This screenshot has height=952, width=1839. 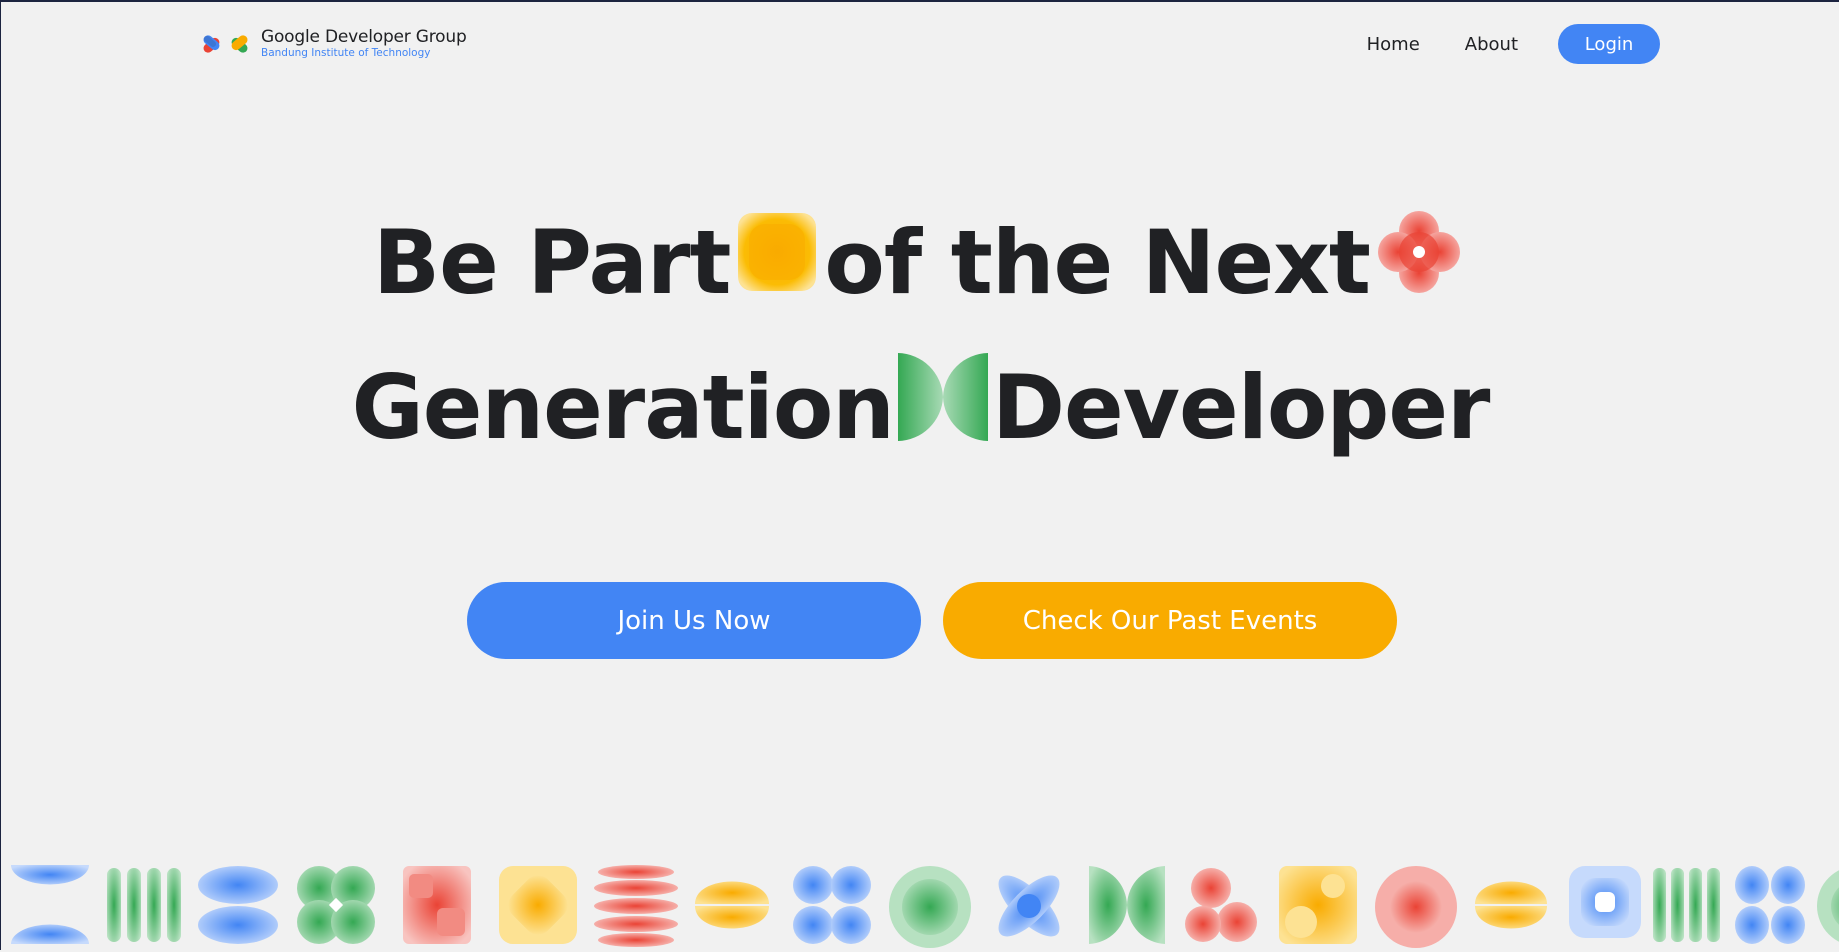 What do you see at coordinates (623, 407) in the screenshot?
I see `hero-text-generation: Generation` at bounding box center [623, 407].